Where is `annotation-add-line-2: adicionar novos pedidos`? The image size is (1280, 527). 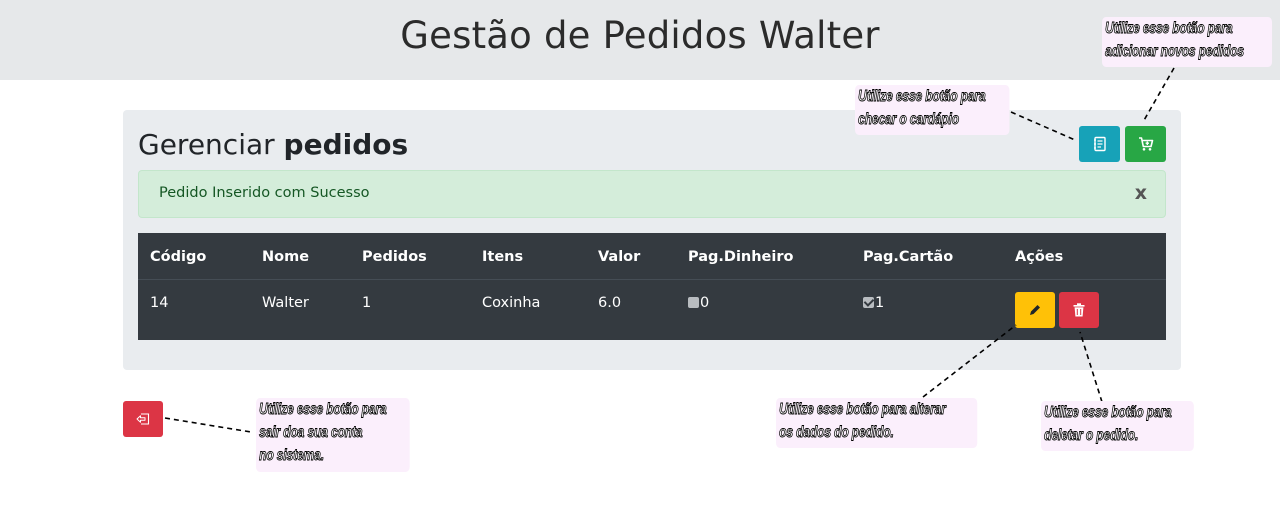 annotation-add-line-2: adicionar novos pedidos is located at coordinates (1175, 52).